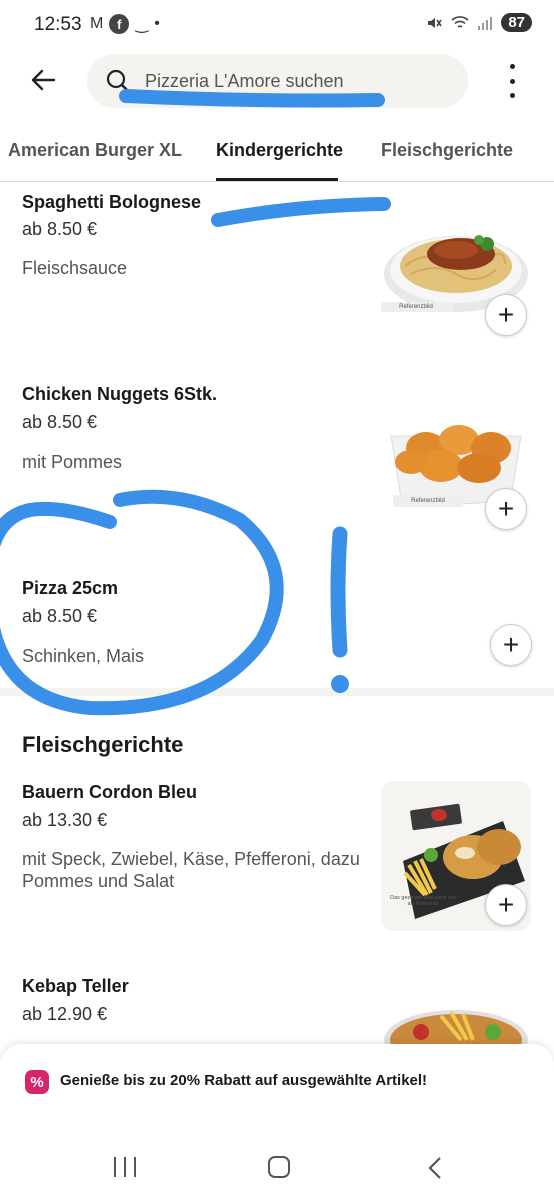 The height and width of the screenshot is (1200, 554). I want to click on system-icons: 87, so click(478, 22).